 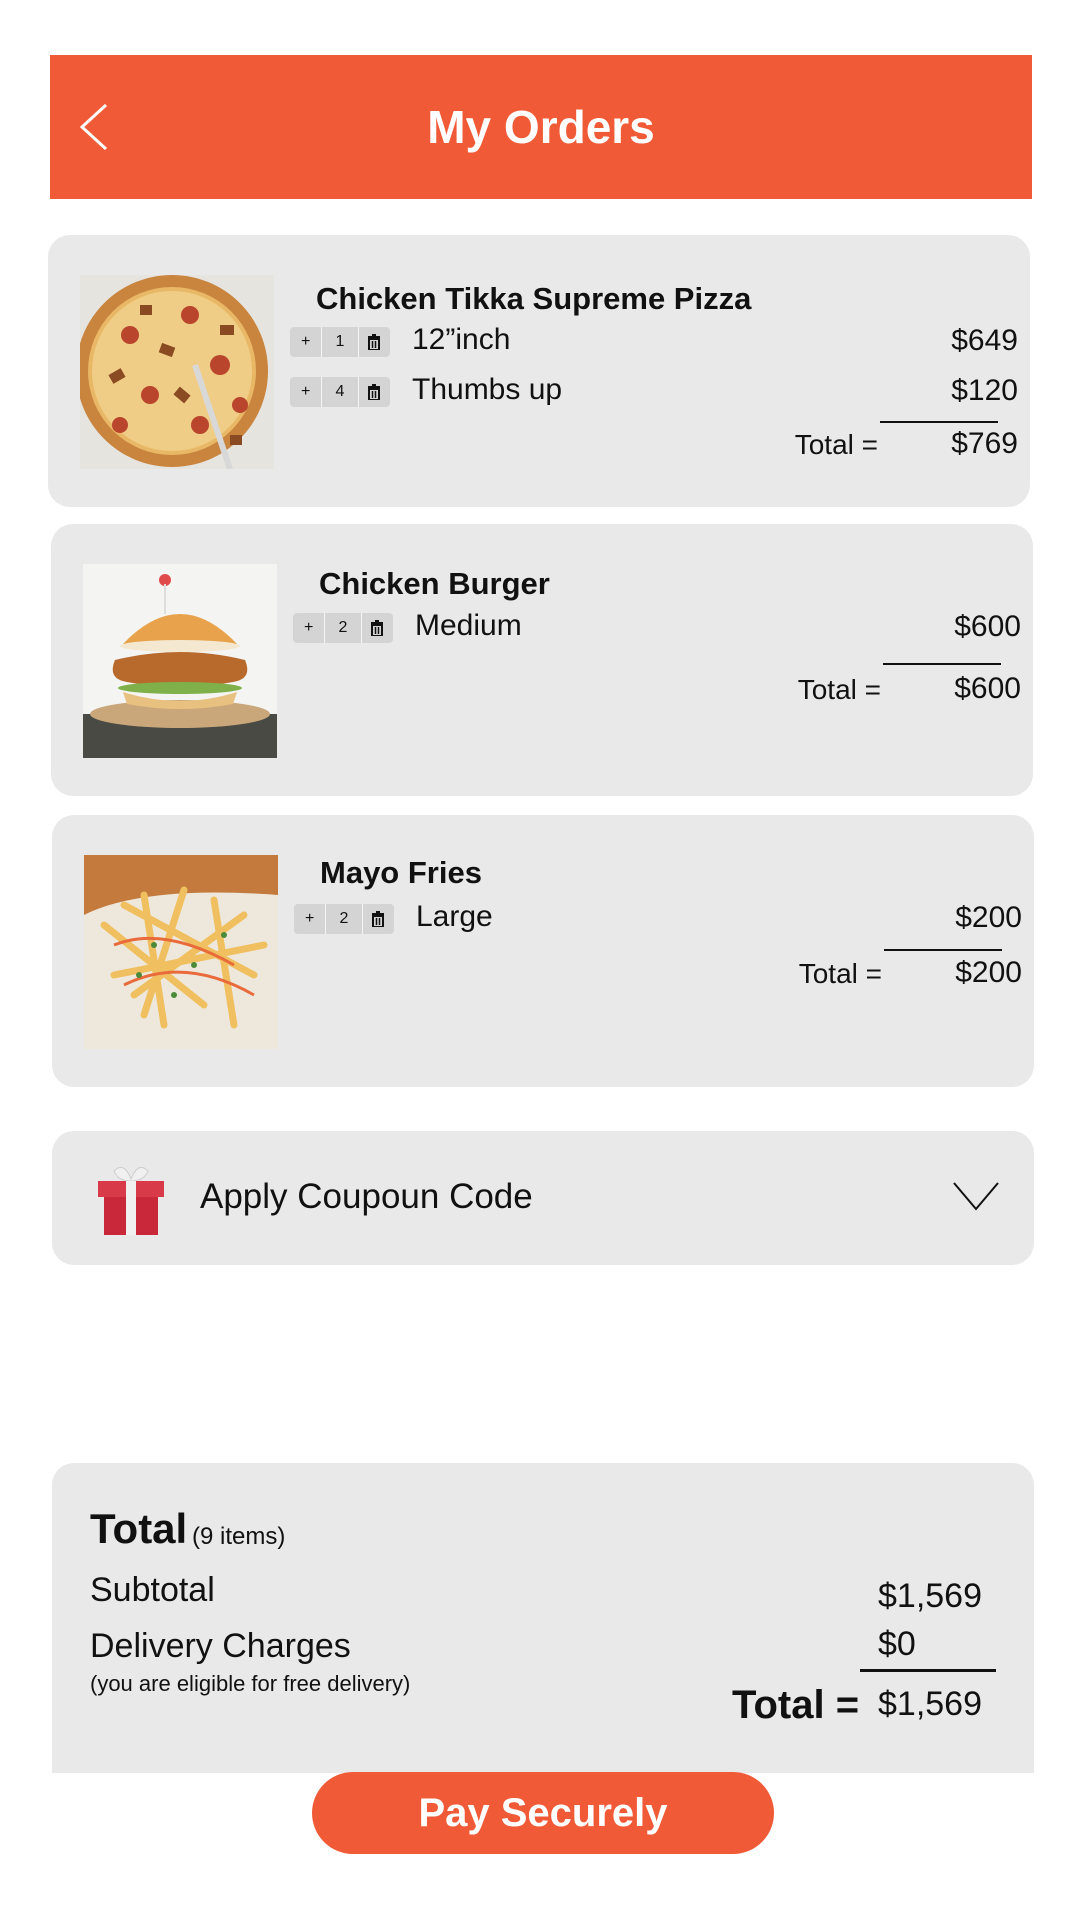 I want to click on summary-title: Total, so click(x=139, y=1528).